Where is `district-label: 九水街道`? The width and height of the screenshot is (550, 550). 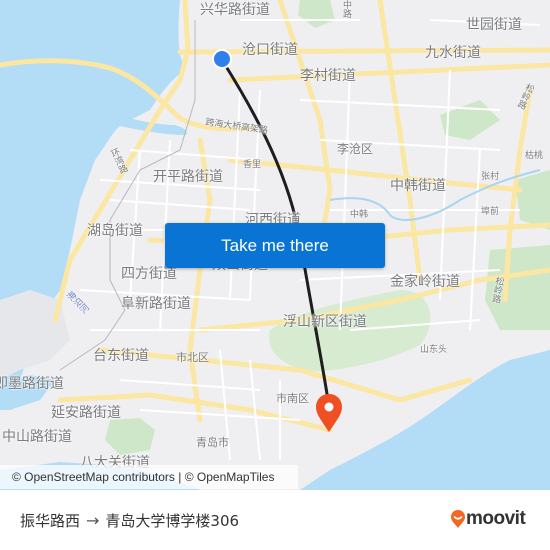 district-label: 九水街道 is located at coordinates (453, 53).